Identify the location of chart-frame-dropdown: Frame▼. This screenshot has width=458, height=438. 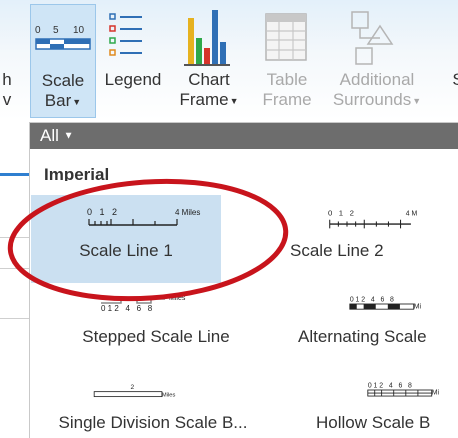
(208, 100).